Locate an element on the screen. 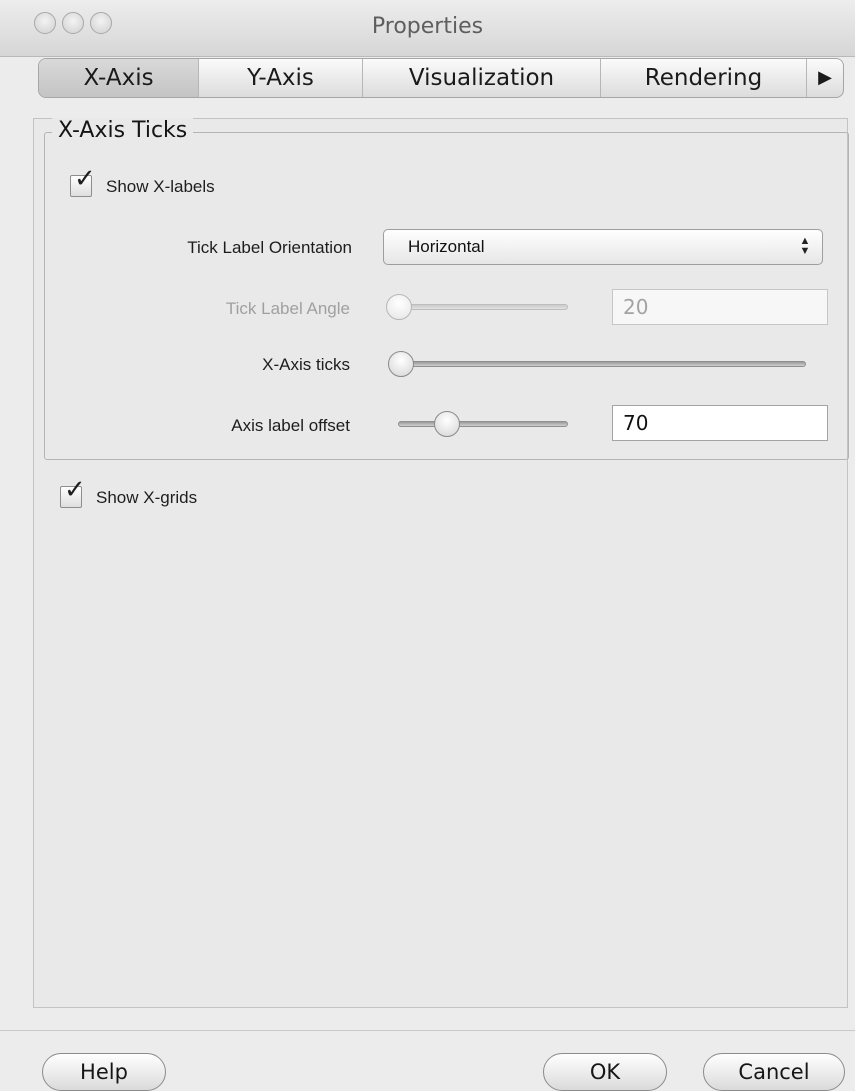 The width and height of the screenshot is (855, 1091). x-axis-ticks-slider-knob is located at coordinates (401, 364).